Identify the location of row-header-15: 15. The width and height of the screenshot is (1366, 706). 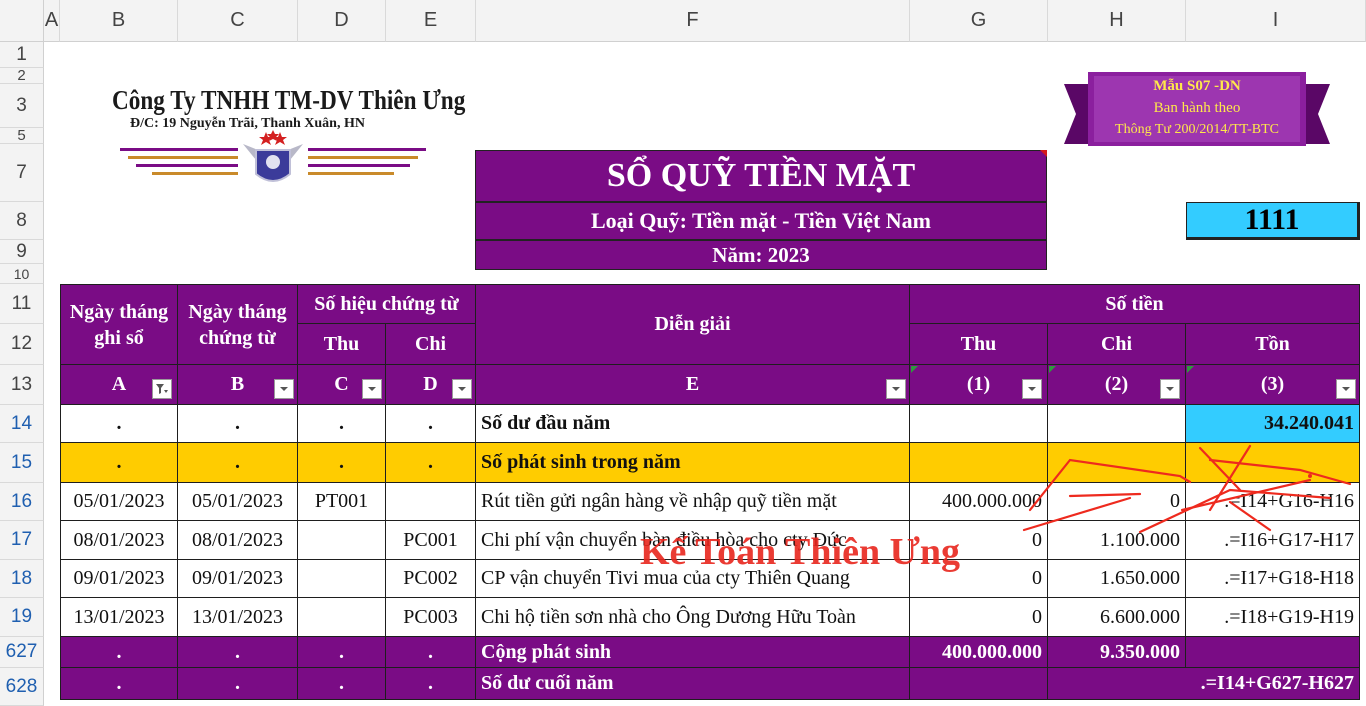
(22, 463).